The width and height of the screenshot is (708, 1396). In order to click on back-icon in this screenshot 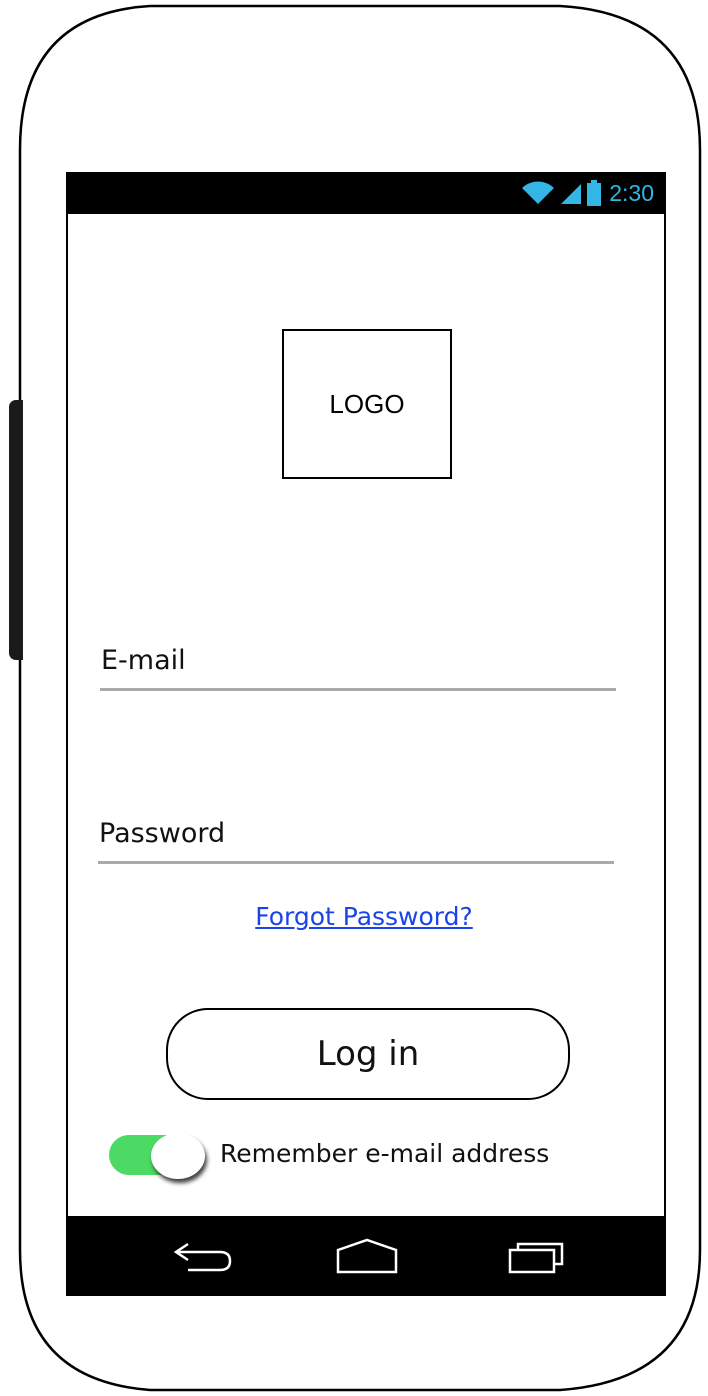, I will do `click(203, 1256)`.